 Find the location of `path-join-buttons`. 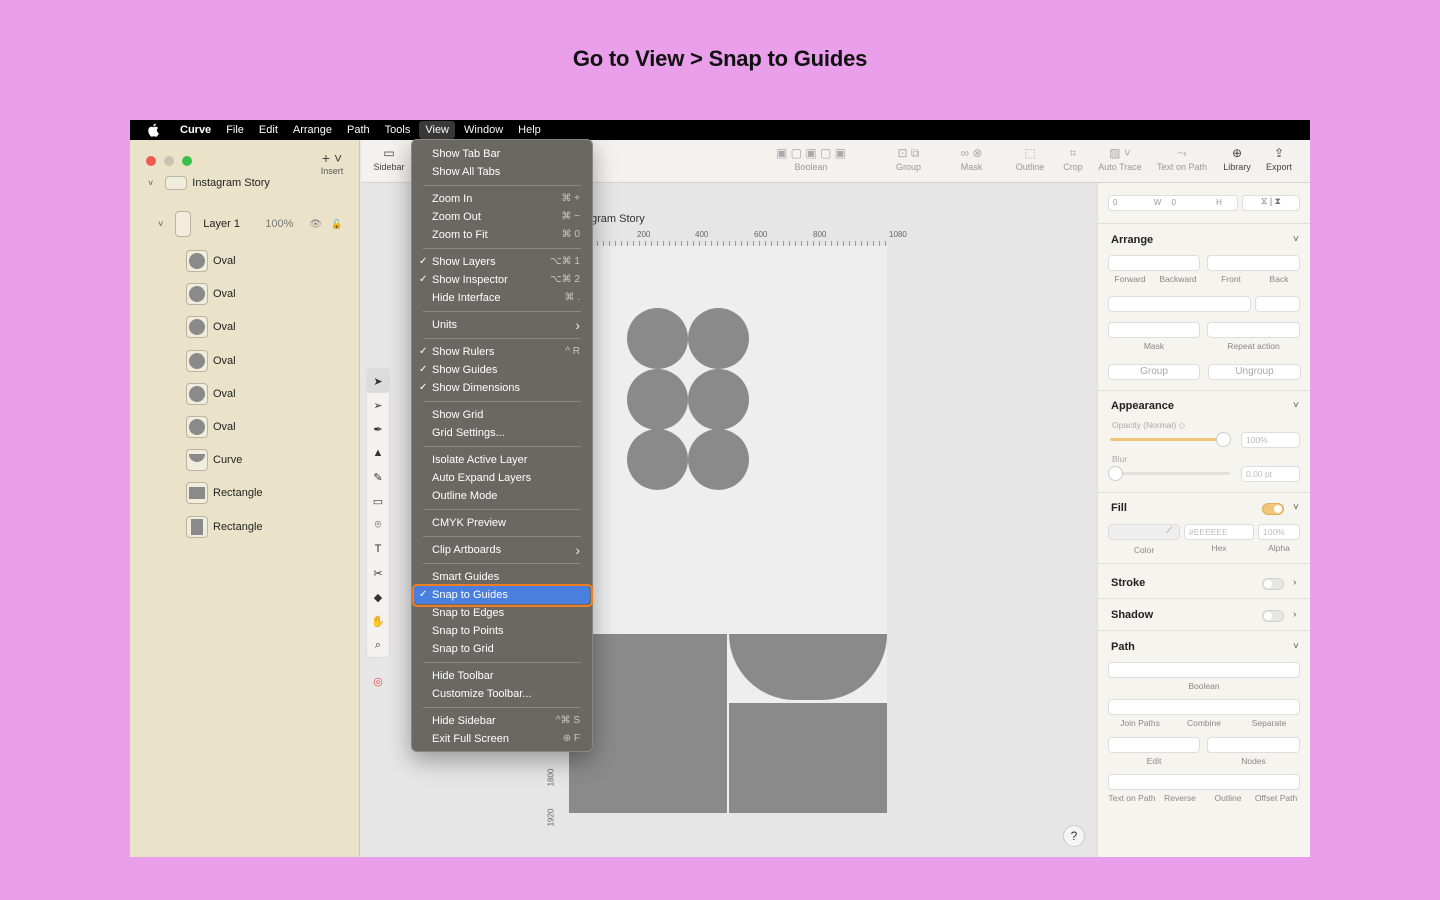

path-join-buttons is located at coordinates (1204, 707).